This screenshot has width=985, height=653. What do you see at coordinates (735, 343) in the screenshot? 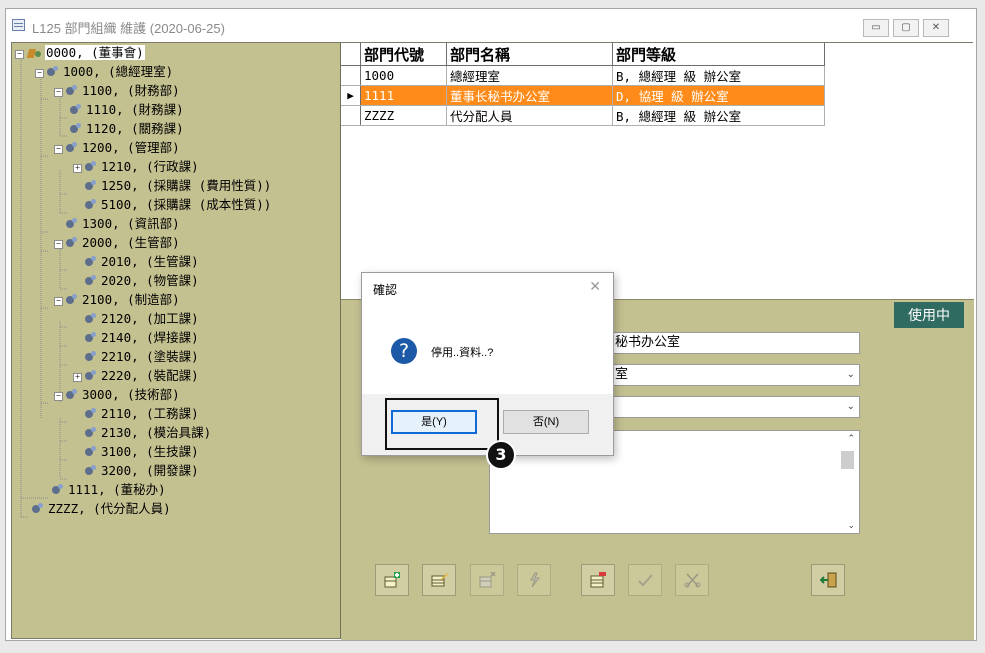
I see `dept-name-field: 秘书办公室` at bounding box center [735, 343].